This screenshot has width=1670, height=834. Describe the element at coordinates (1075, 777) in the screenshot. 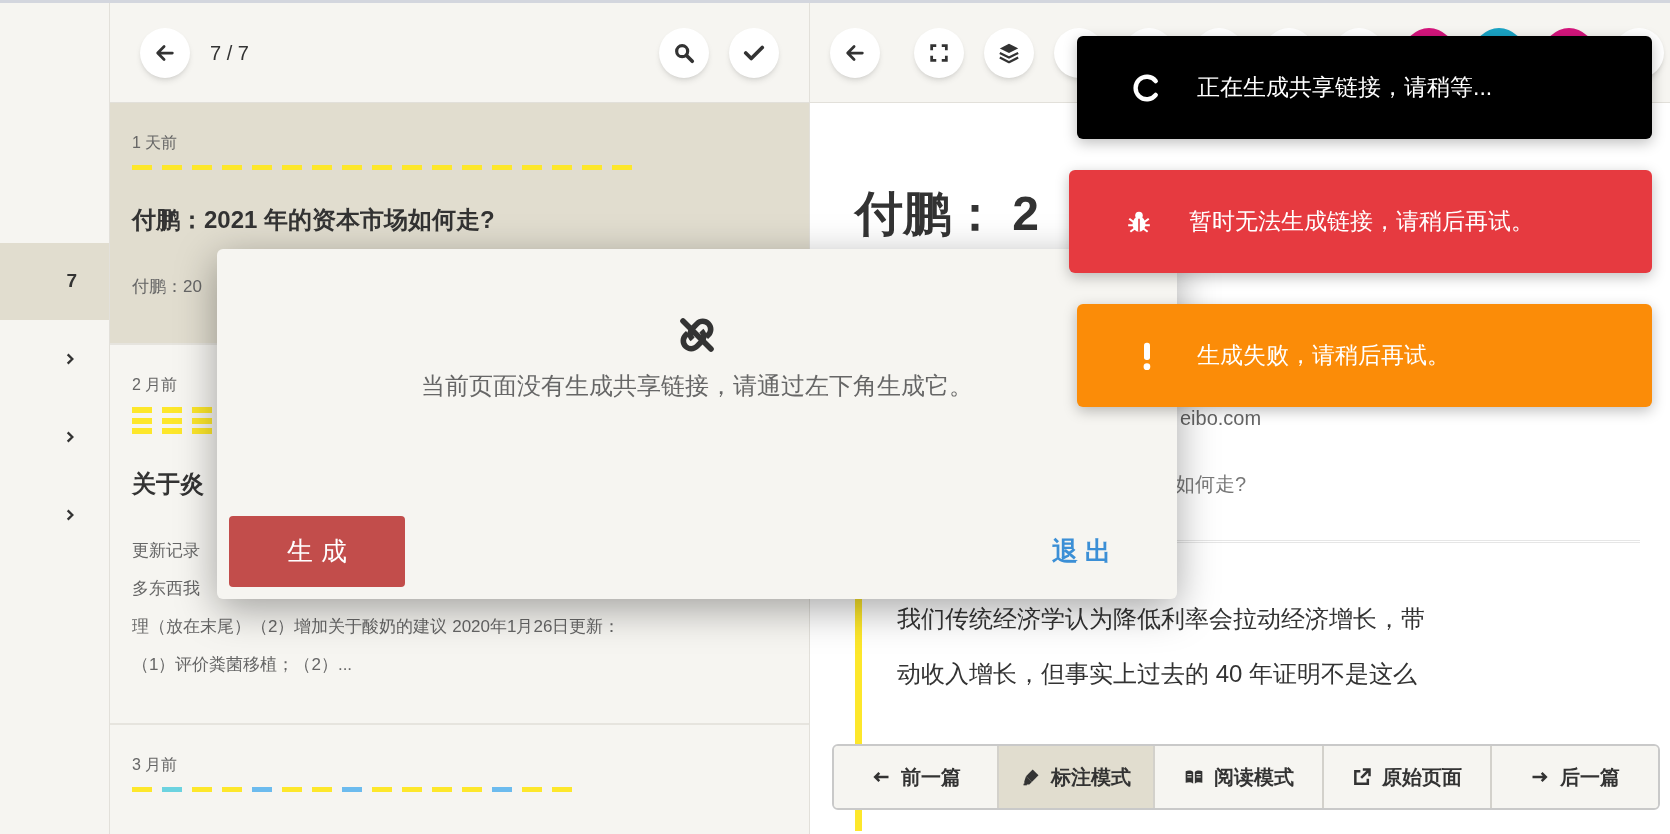

I see `toolbar-button: 标注模式` at that location.